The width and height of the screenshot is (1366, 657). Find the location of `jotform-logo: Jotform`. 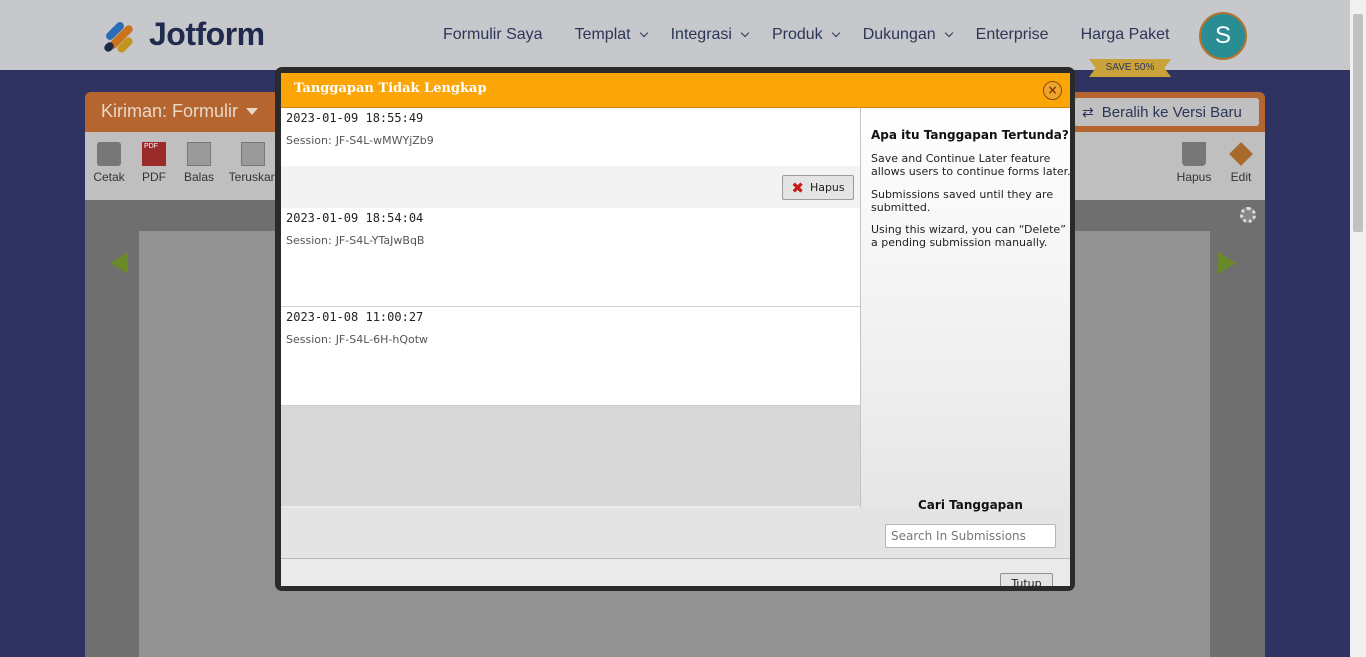

jotform-logo: Jotform is located at coordinates (183, 35).